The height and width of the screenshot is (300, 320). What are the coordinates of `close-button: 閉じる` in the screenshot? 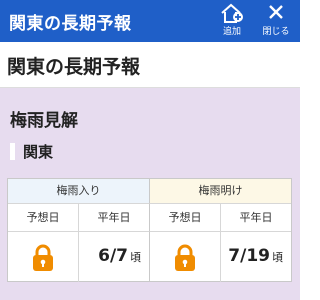 It's located at (276, 21).